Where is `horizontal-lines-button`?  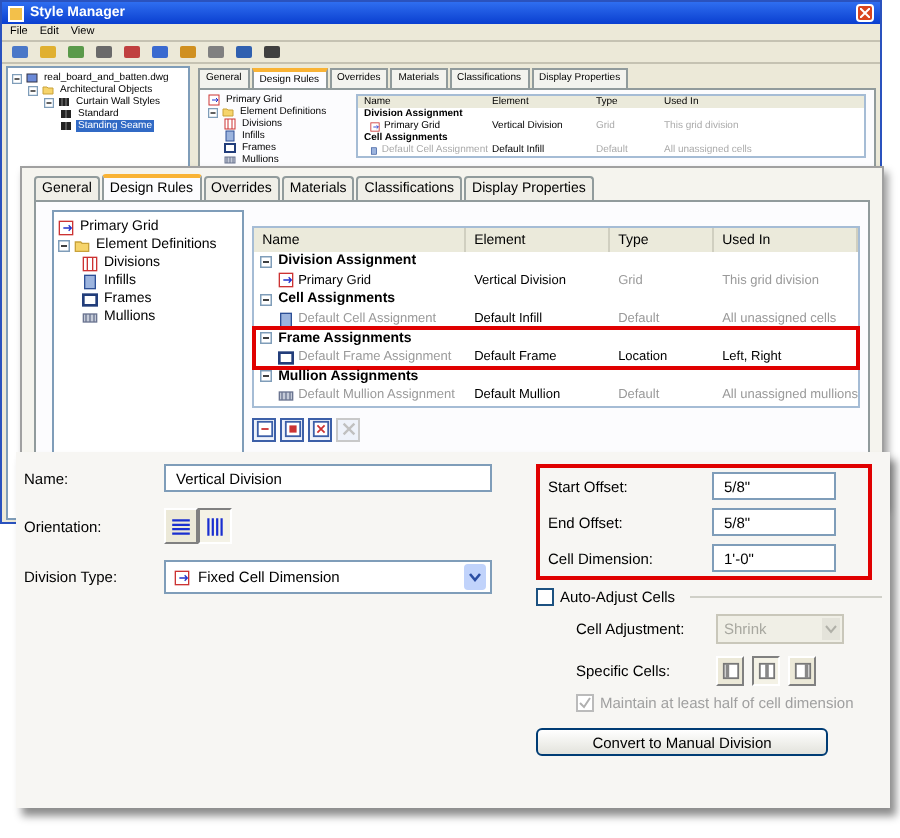 horizontal-lines-button is located at coordinates (181, 526).